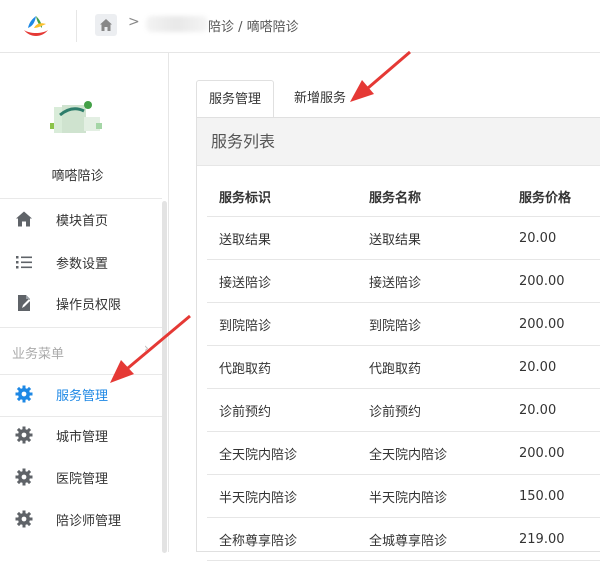 Image resolution: width=600 pixels, height=561 pixels. What do you see at coordinates (77, 176) in the screenshot?
I see `module-name: 嘀嗒陪诊` at bounding box center [77, 176].